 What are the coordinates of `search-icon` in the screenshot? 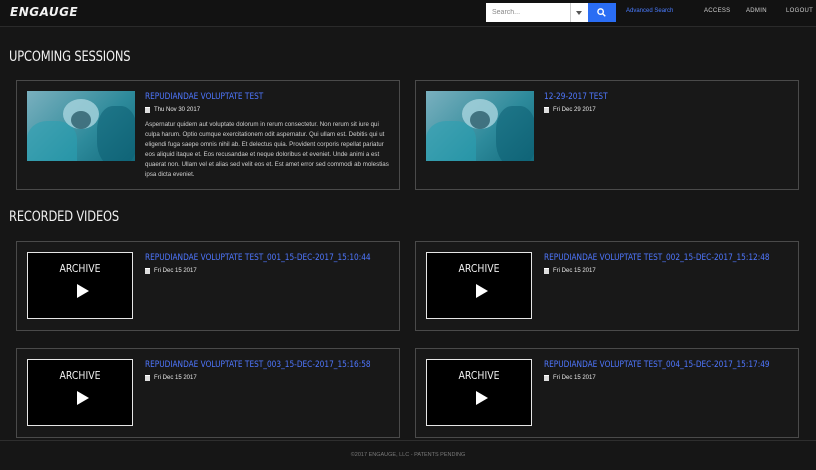 It's located at (602, 12).